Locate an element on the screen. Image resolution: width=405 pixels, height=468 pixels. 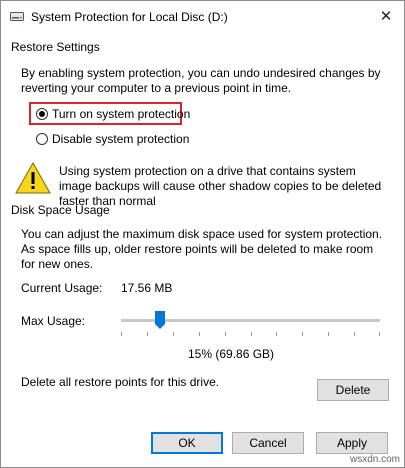
apply-button: Apply is located at coordinates (352, 443).